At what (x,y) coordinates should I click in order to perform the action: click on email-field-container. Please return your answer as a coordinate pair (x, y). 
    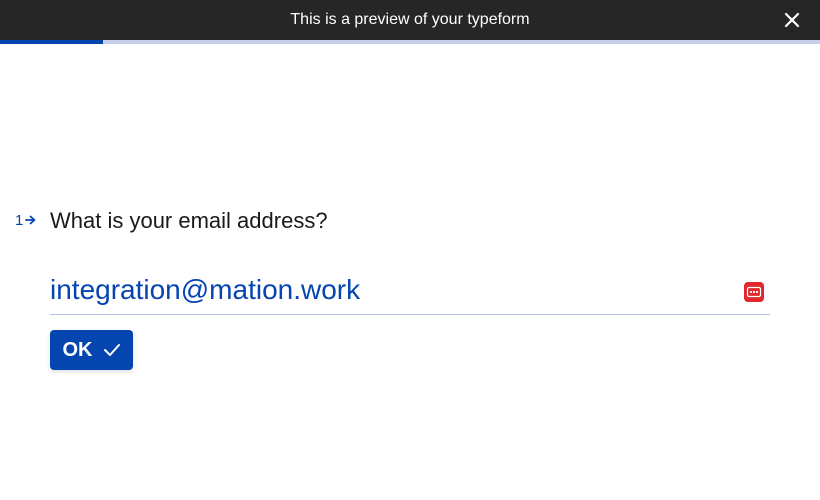
    Looking at the image, I should click on (410, 291).